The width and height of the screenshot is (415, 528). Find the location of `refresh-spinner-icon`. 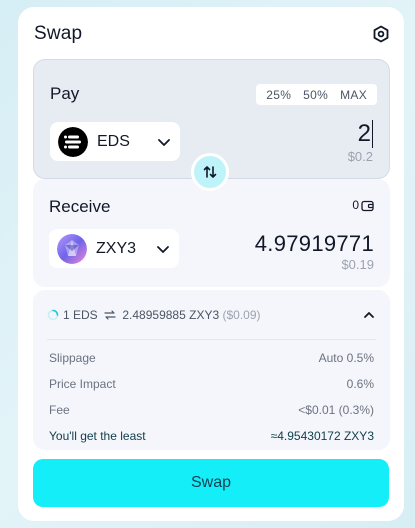

refresh-spinner-icon is located at coordinates (53, 314).